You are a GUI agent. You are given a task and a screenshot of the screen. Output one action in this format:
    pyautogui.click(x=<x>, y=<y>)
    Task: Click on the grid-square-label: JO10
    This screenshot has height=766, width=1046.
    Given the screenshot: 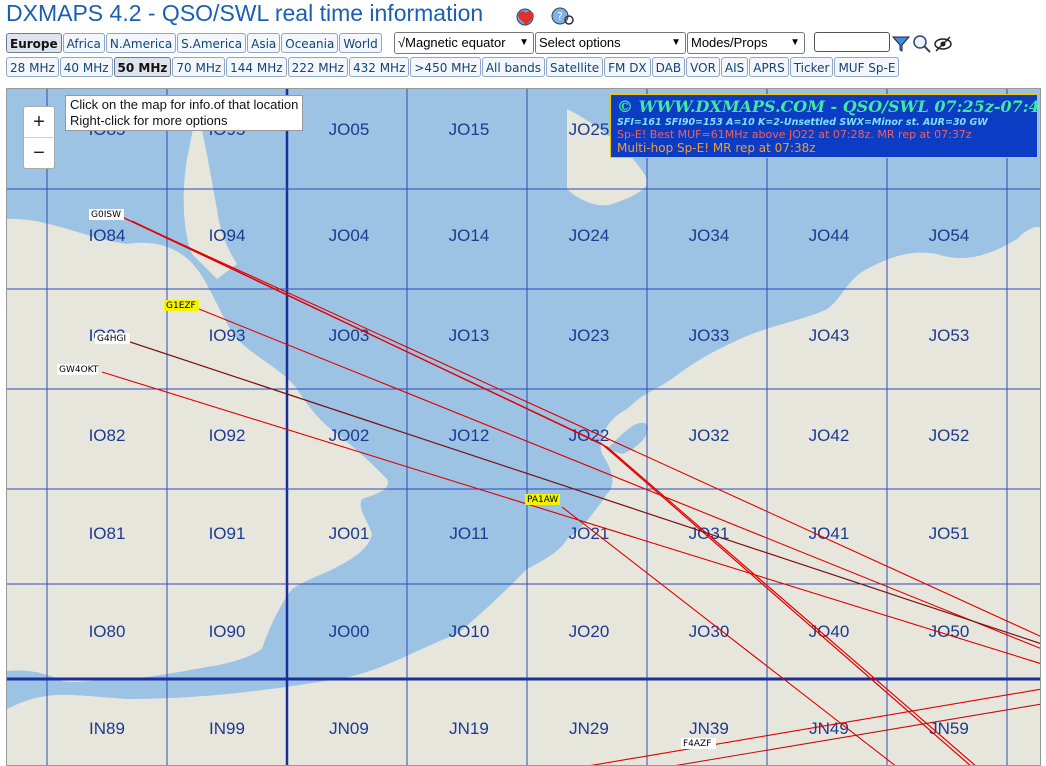 What is the action you would take?
    pyautogui.click(x=469, y=631)
    